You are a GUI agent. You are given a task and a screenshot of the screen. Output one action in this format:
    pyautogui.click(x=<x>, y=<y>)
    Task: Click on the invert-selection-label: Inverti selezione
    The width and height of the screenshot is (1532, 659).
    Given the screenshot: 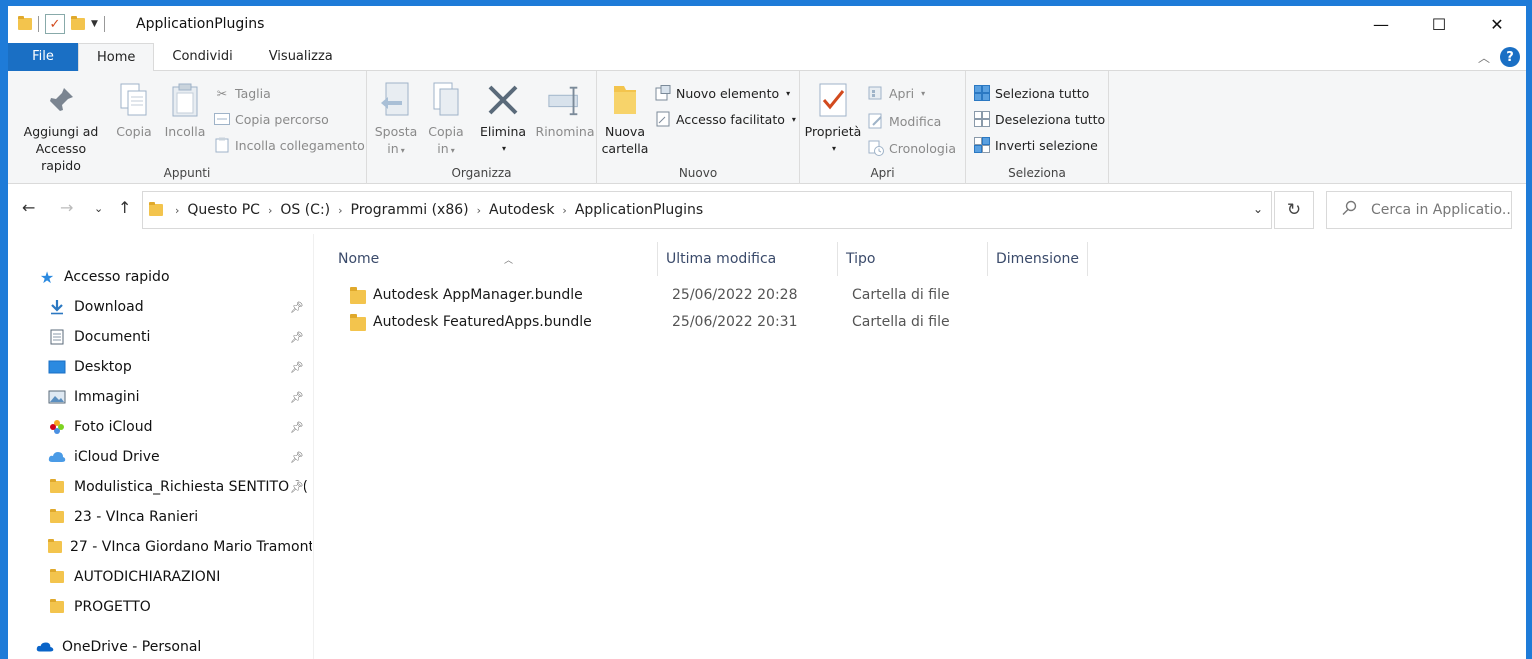 What is the action you would take?
    pyautogui.click(x=1046, y=145)
    